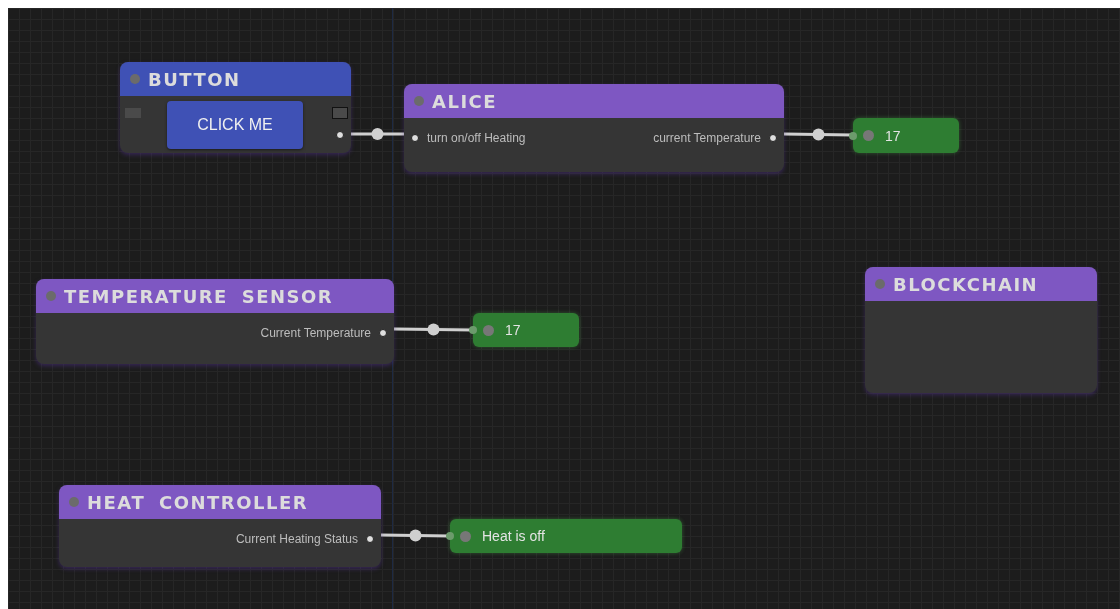 This screenshot has width=1120, height=609. I want to click on port-label: Current Heating Status, so click(296, 539).